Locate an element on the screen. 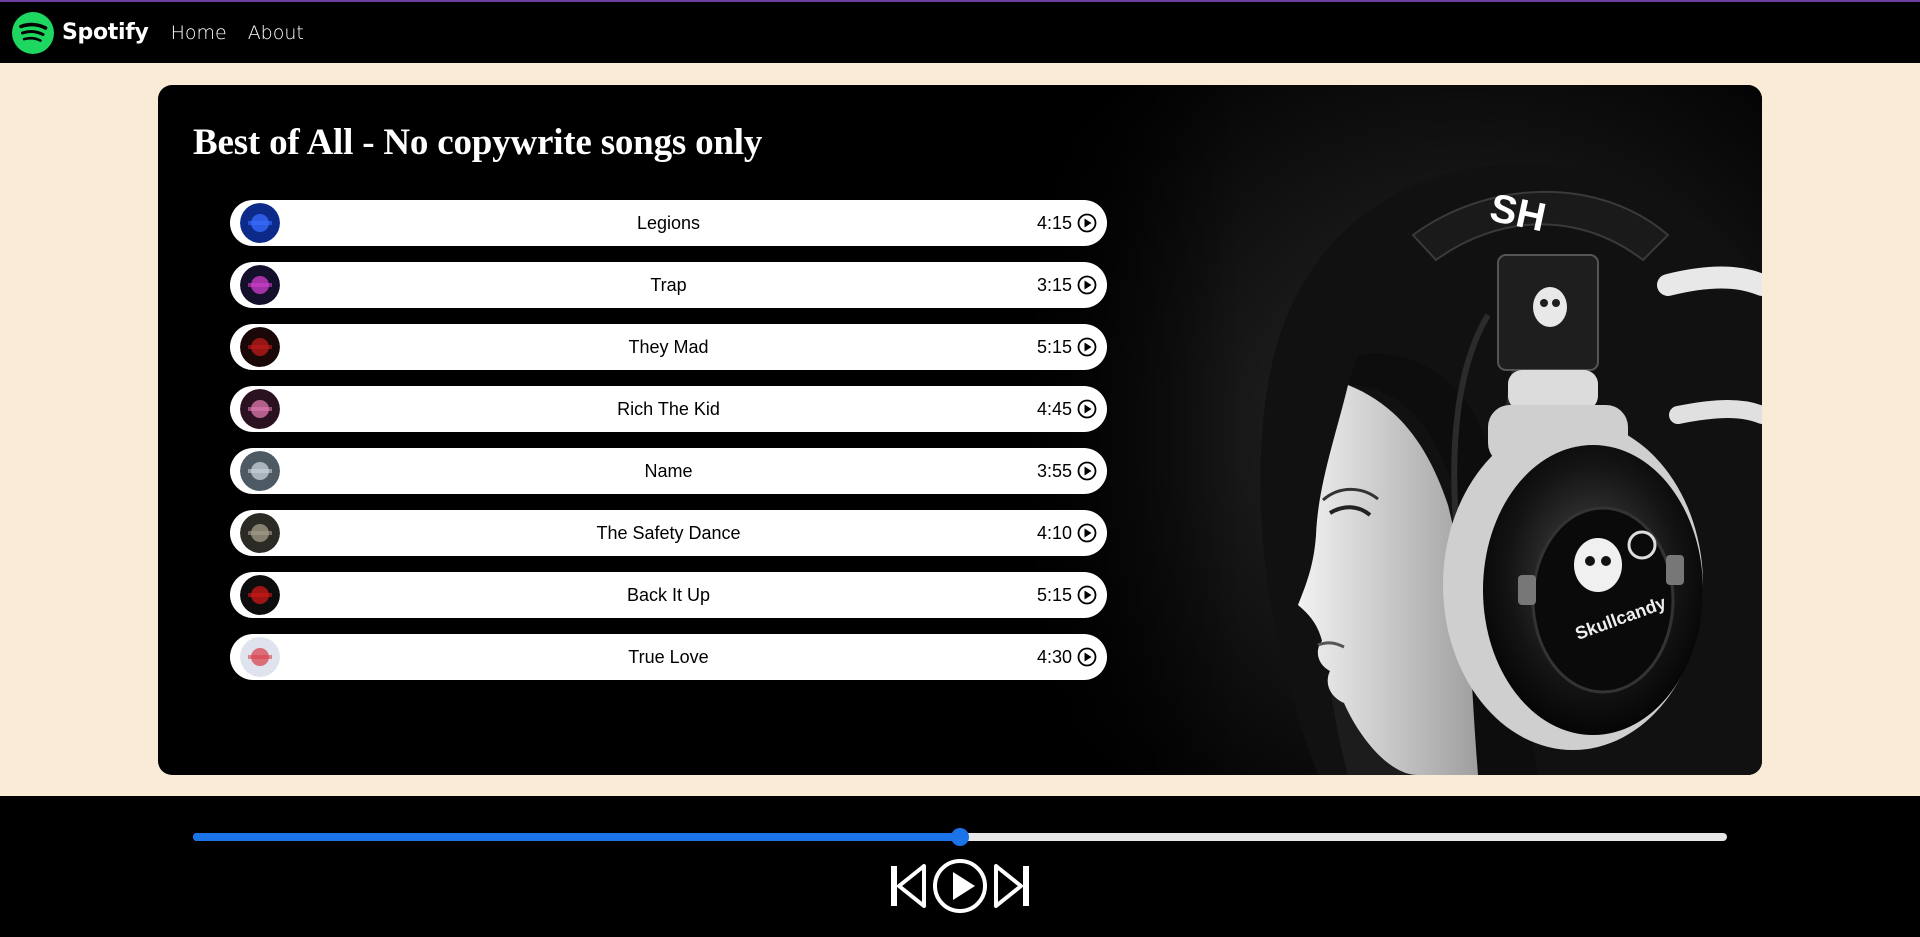 The height and width of the screenshot is (937, 1920). brand: Spotify is located at coordinates (80, 32).